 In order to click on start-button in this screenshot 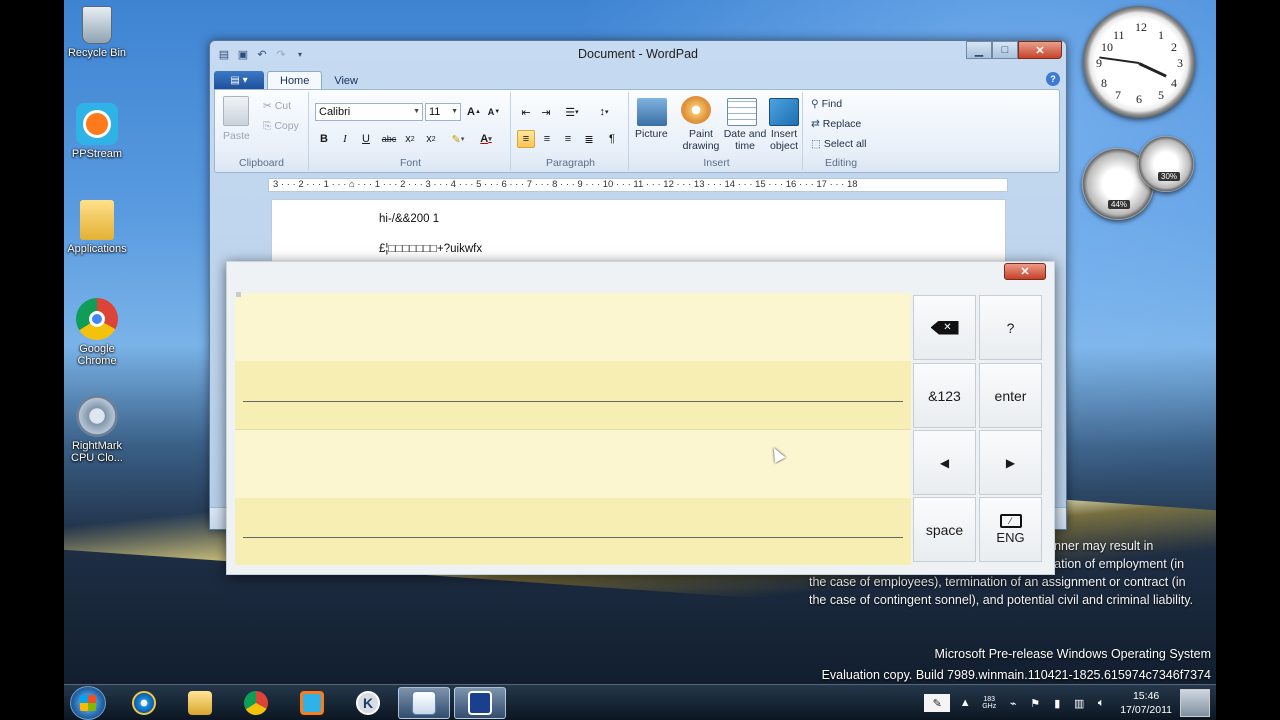, I will do `click(88, 703)`.